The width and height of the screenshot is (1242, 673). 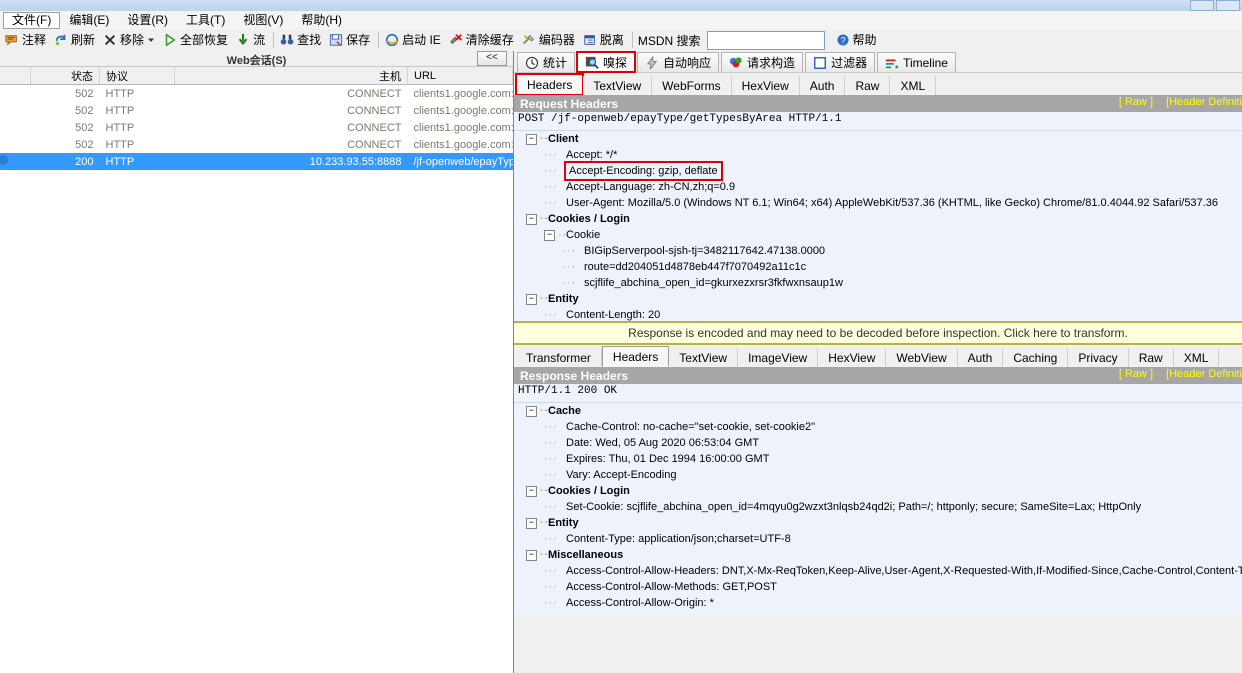 What do you see at coordinates (196, 40) in the screenshot?
I see `toolbar-button-全部恢复: 全部恢复` at bounding box center [196, 40].